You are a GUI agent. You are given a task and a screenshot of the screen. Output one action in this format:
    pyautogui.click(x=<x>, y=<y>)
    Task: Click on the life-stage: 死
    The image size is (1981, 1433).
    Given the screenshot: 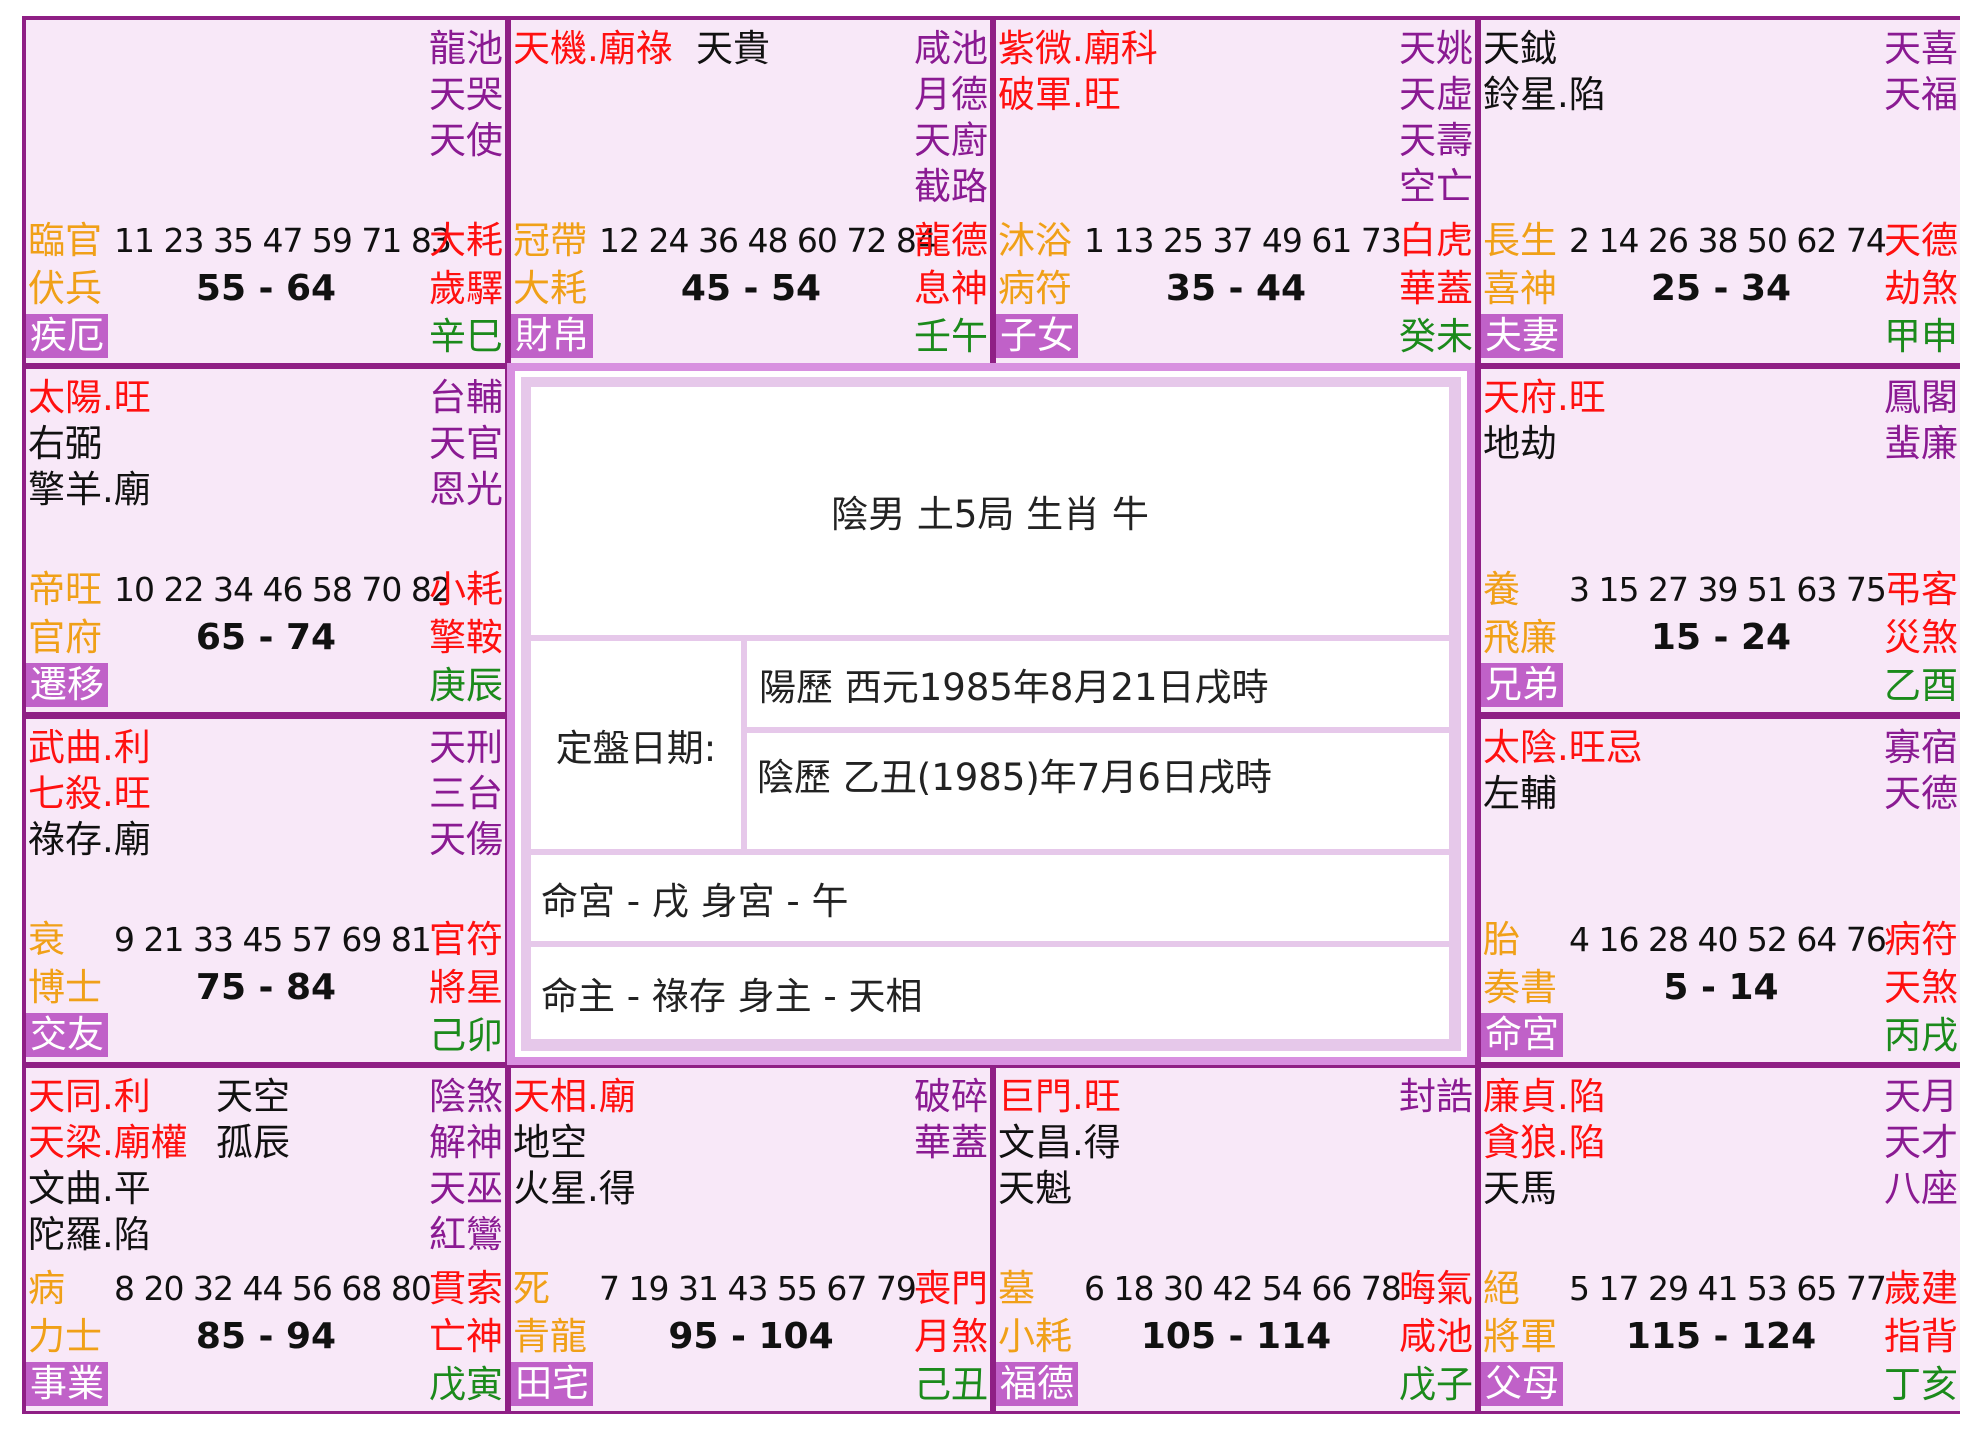 What is the action you would take?
    pyautogui.click(x=531, y=1288)
    